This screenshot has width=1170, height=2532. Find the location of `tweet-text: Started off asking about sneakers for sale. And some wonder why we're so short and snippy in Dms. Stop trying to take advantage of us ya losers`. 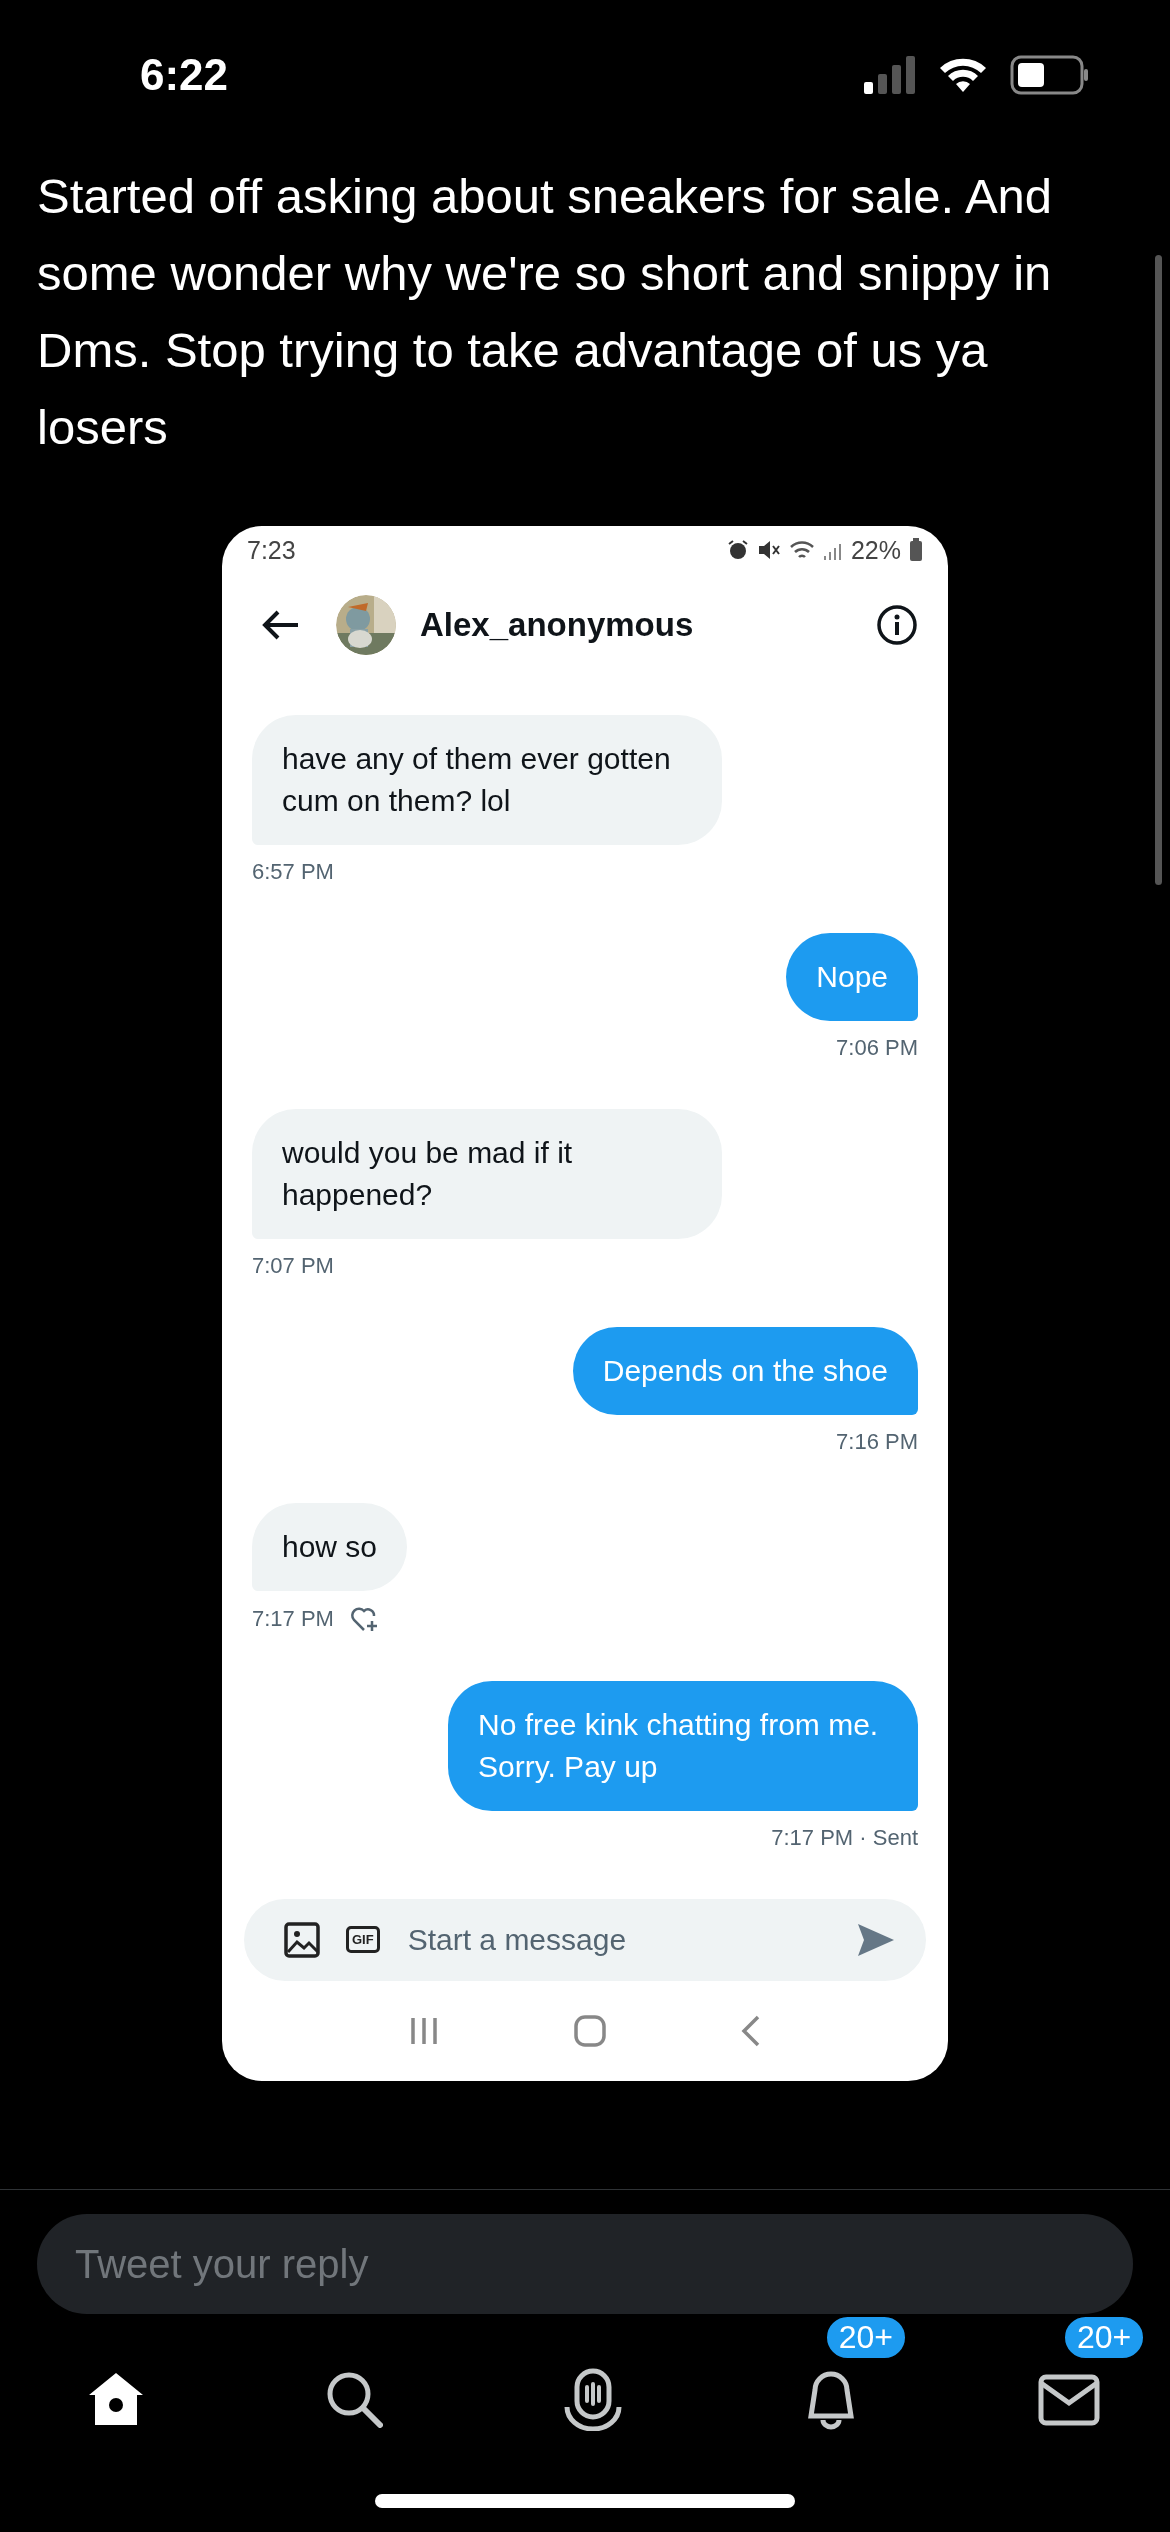

tweet-text: Started off asking about sneakers for sale. And some wonder why we're so short and snippy in Dms. Stop trying to take advantage of us ya losers is located at coordinates (545, 312).